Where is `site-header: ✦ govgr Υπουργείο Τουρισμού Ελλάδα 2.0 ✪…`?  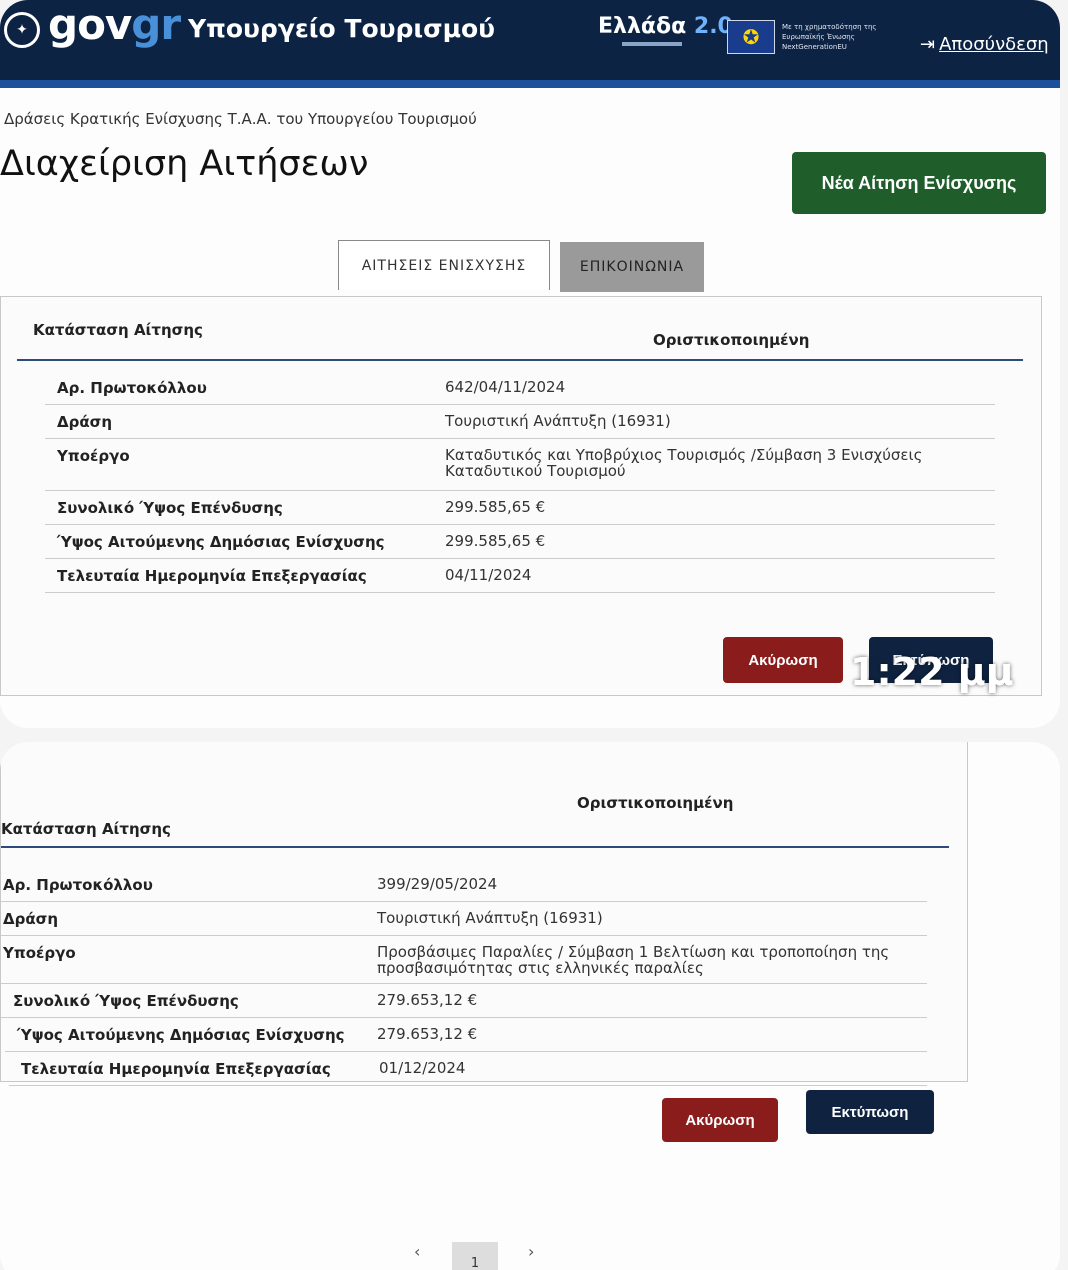 site-header: ✦ govgr Υπουργείο Τουρισμού Ελλάδα 2.0 ✪… is located at coordinates (530, 44).